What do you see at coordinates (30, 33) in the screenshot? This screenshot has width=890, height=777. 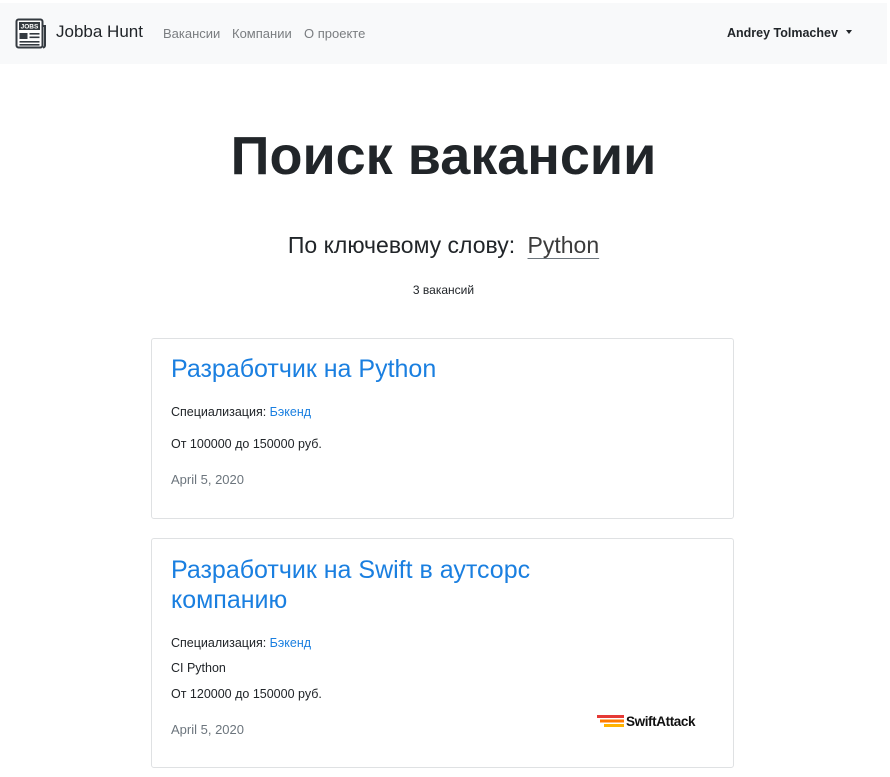 I see `newspaper-jobs-icon: JOBS` at bounding box center [30, 33].